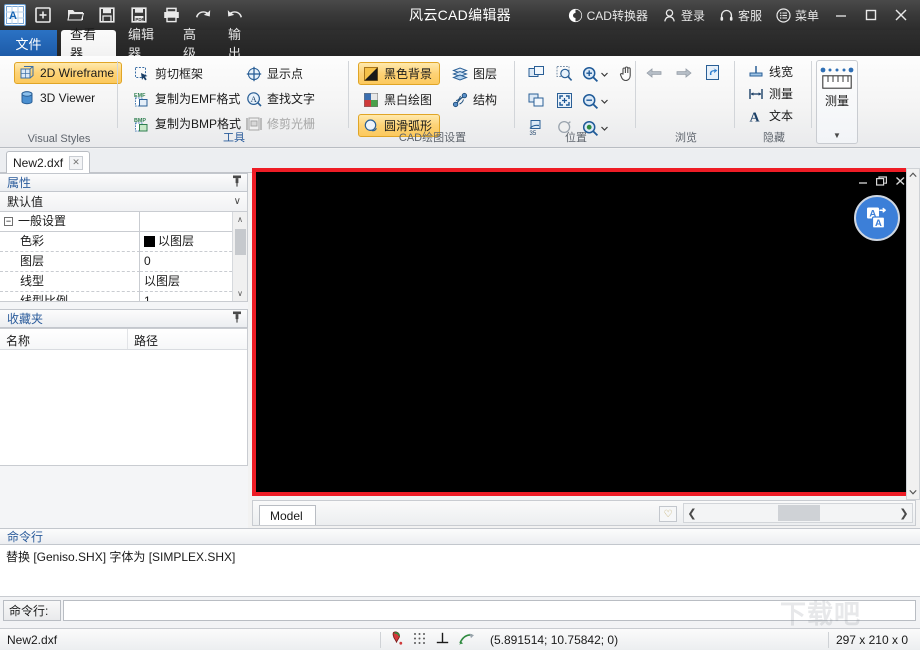 This screenshot has height=650, width=920. Describe the element at coordinates (77, 73) in the screenshot. I see `ribbon-item-label: 2D Wireframe` at that location.